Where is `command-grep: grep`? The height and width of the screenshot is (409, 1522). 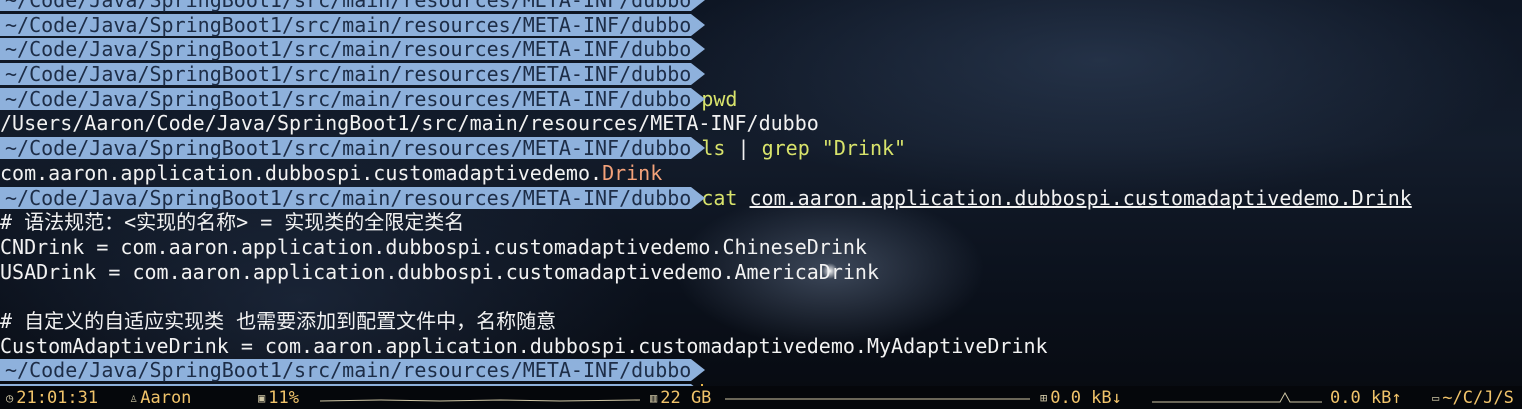
command-grep: grep is located at coordinates (785, 148).